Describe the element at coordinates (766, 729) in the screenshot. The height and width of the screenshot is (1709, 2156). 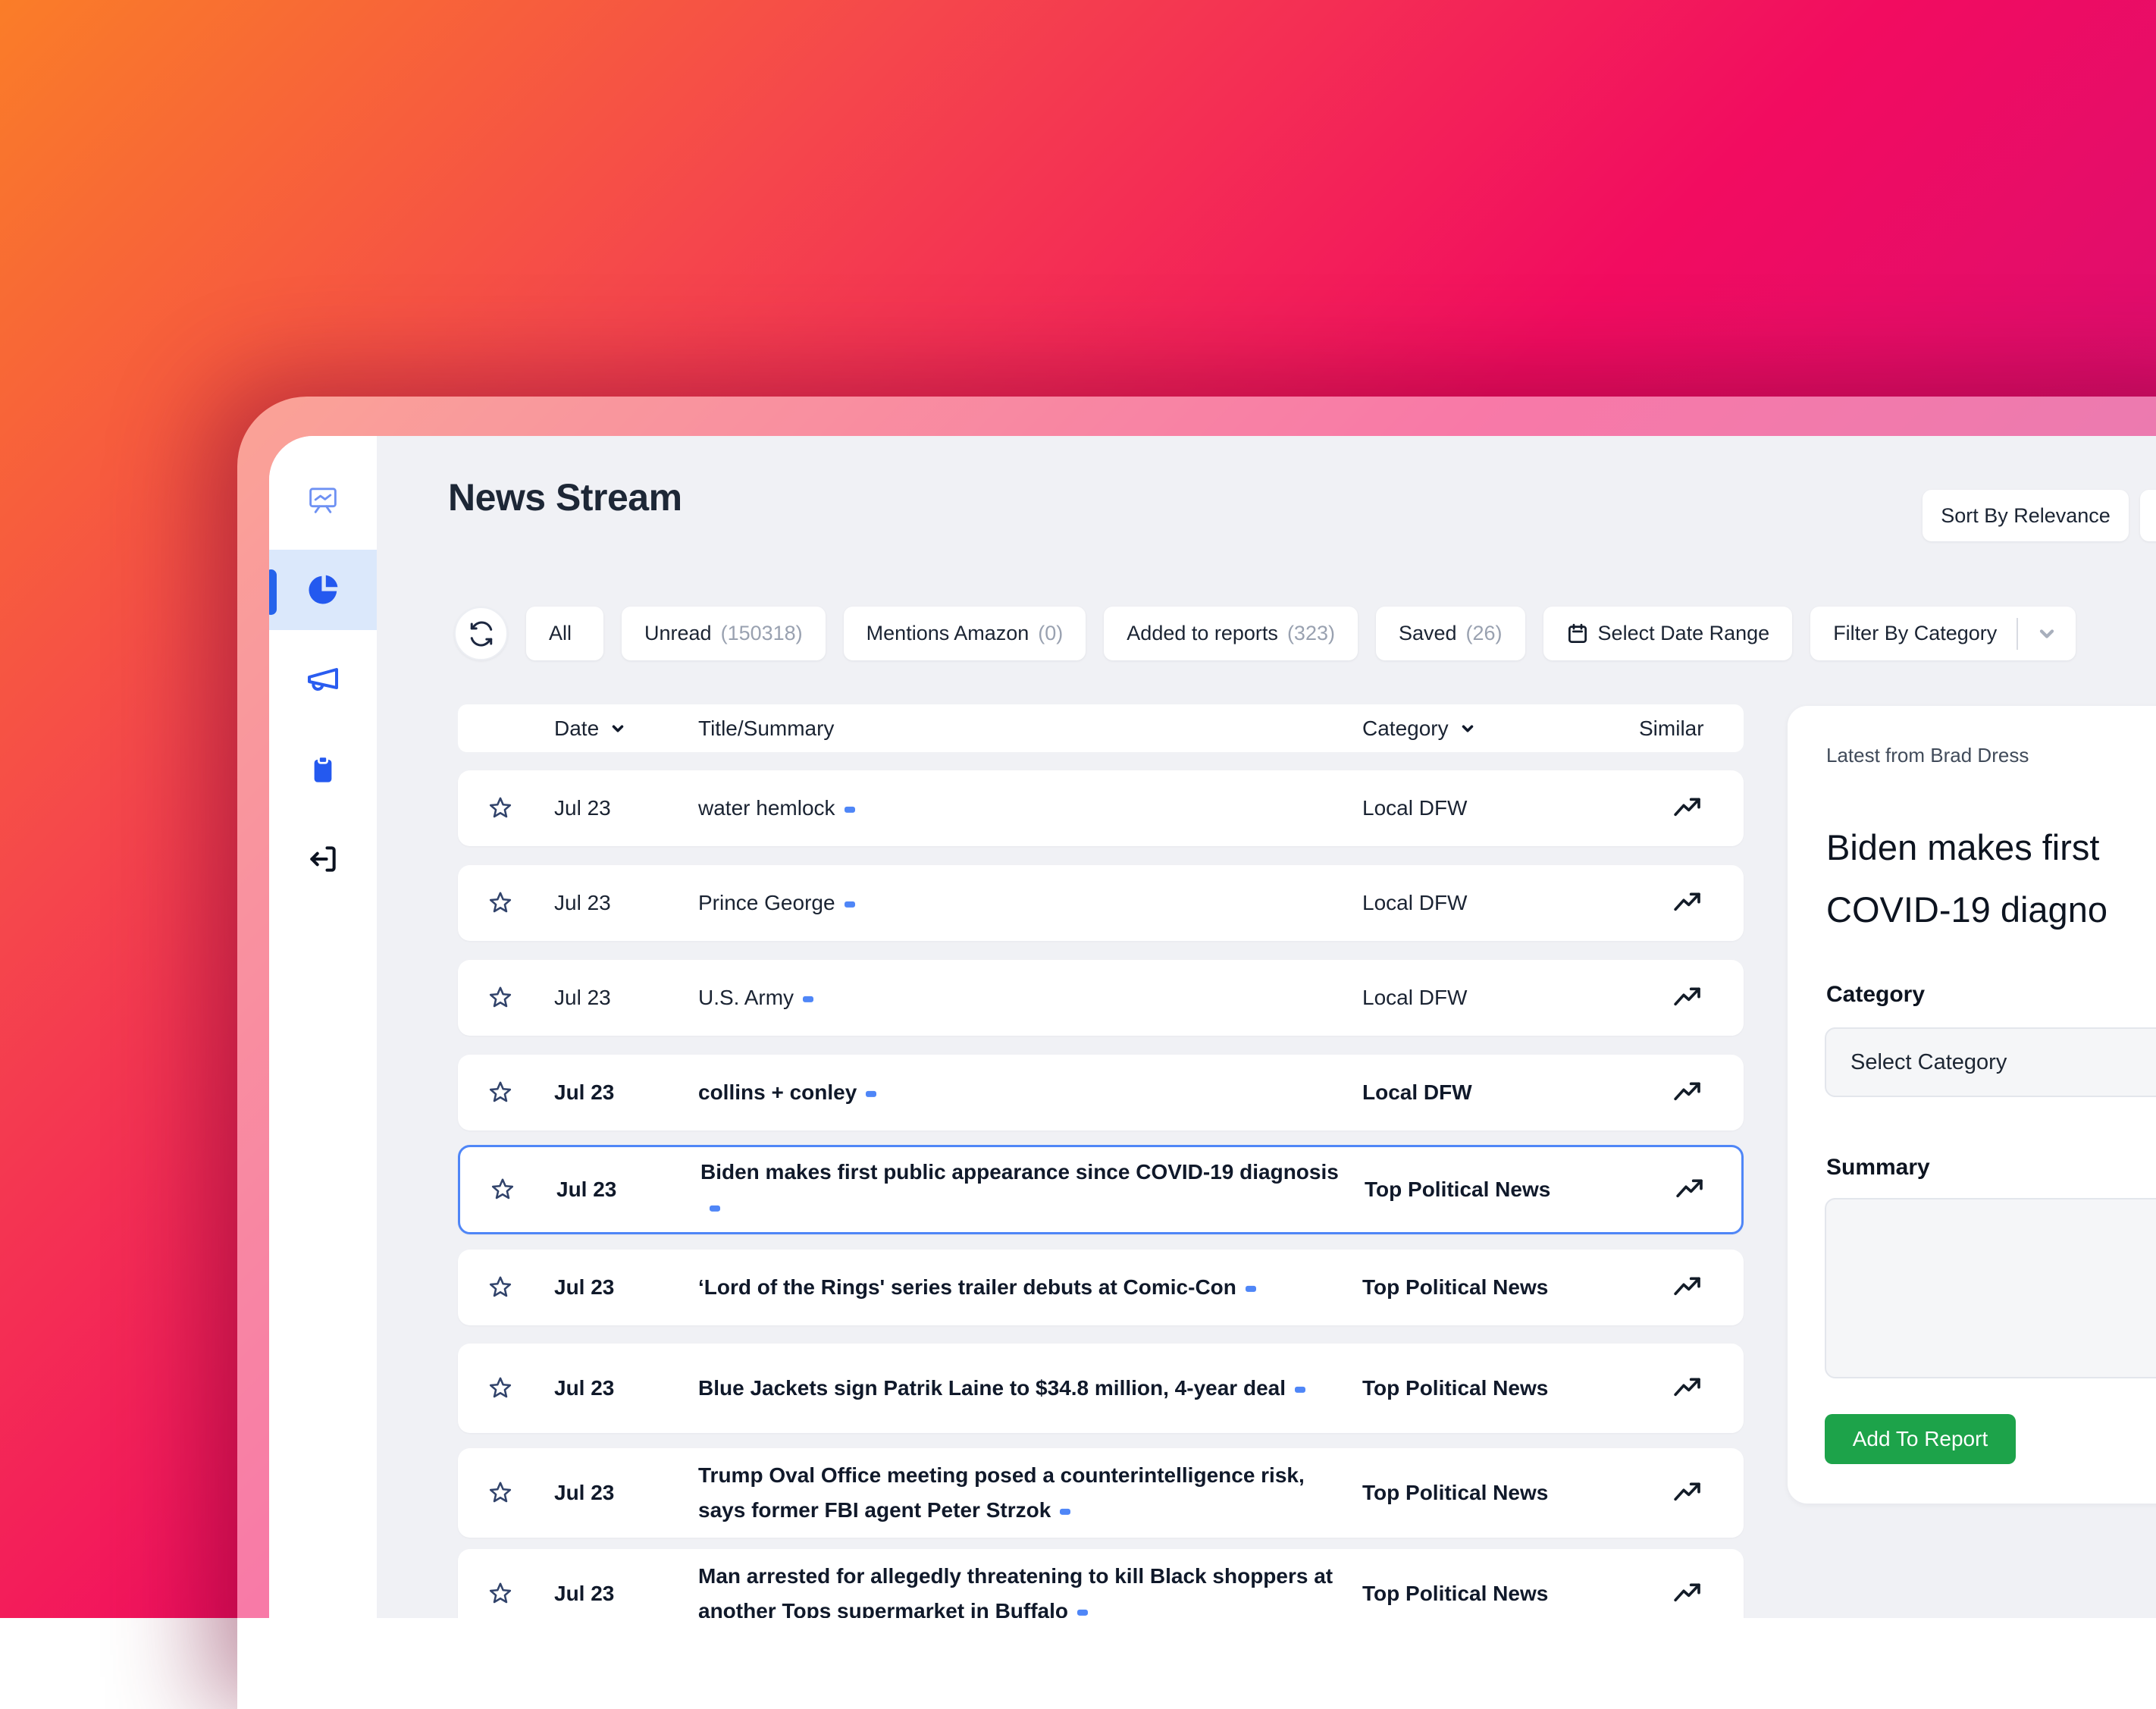
I see `column-label: Title/Summary` at that location.